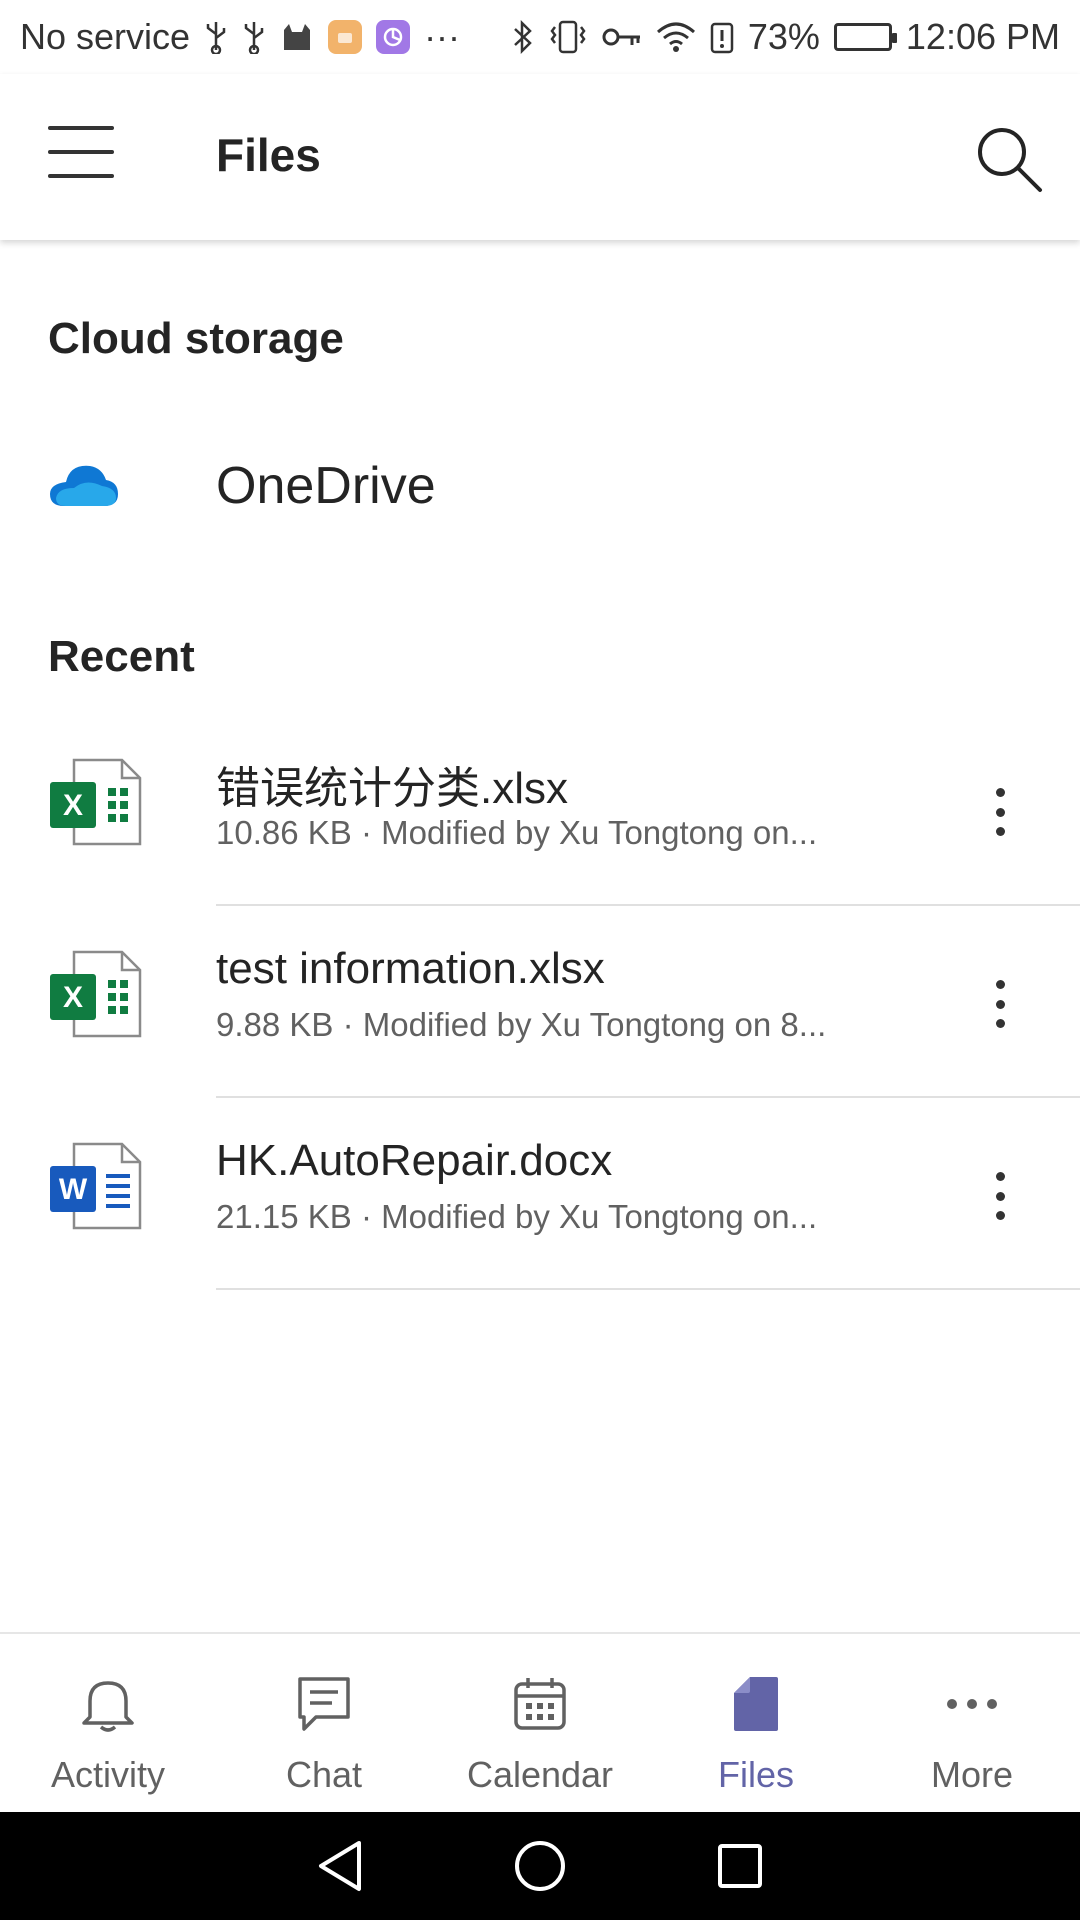  Describe the element at coordinates (326, 486) in the screenshot. I see `onedrive-label: OneDrive` at that location.